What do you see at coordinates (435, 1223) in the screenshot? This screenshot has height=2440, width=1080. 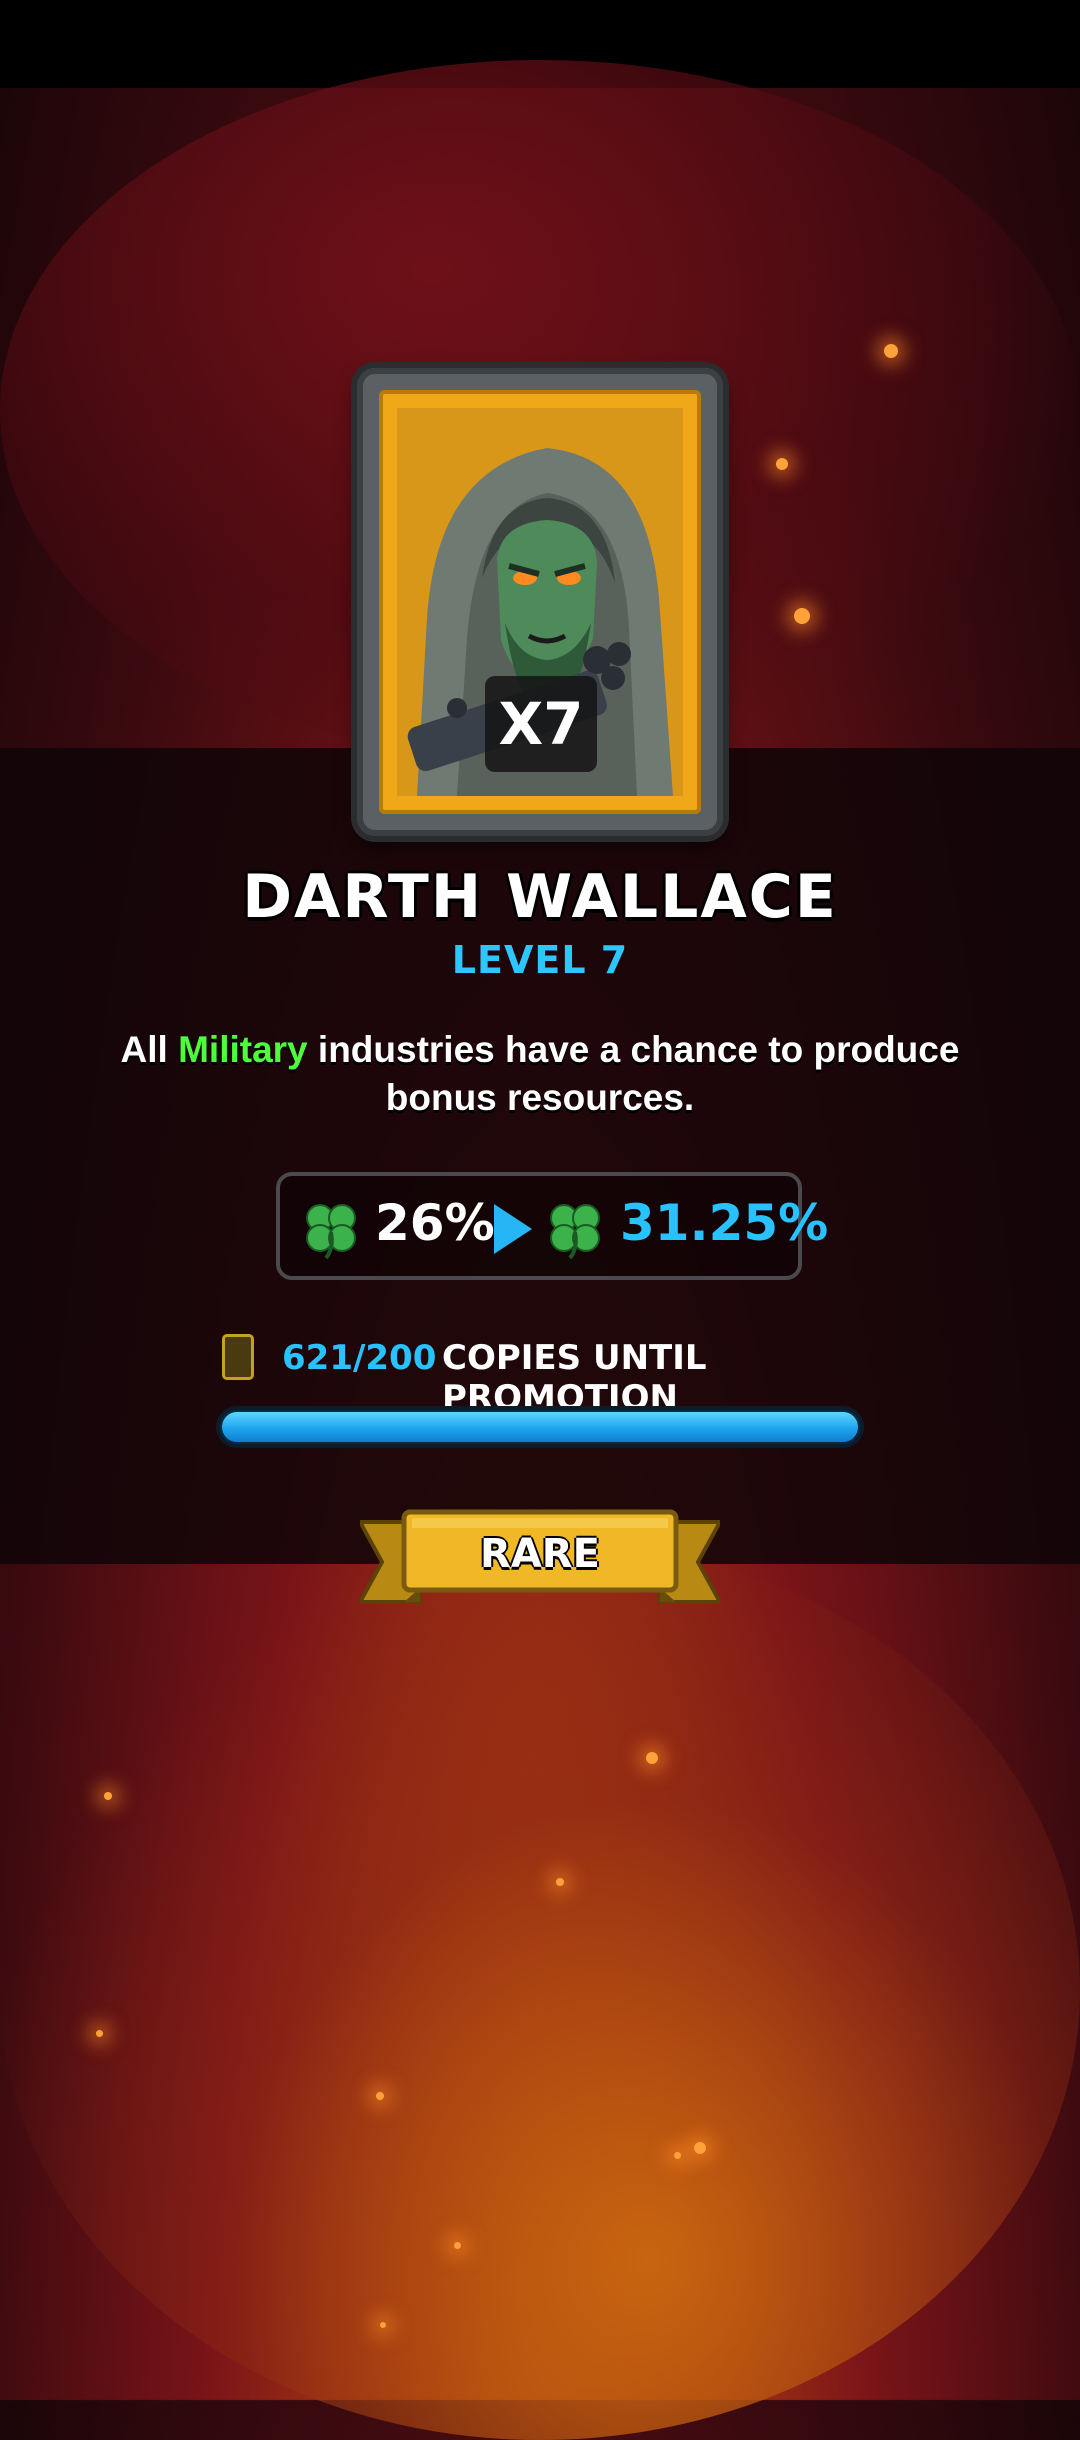 I see `stat-current-value: 26%` at bounding box center [435, 1223].